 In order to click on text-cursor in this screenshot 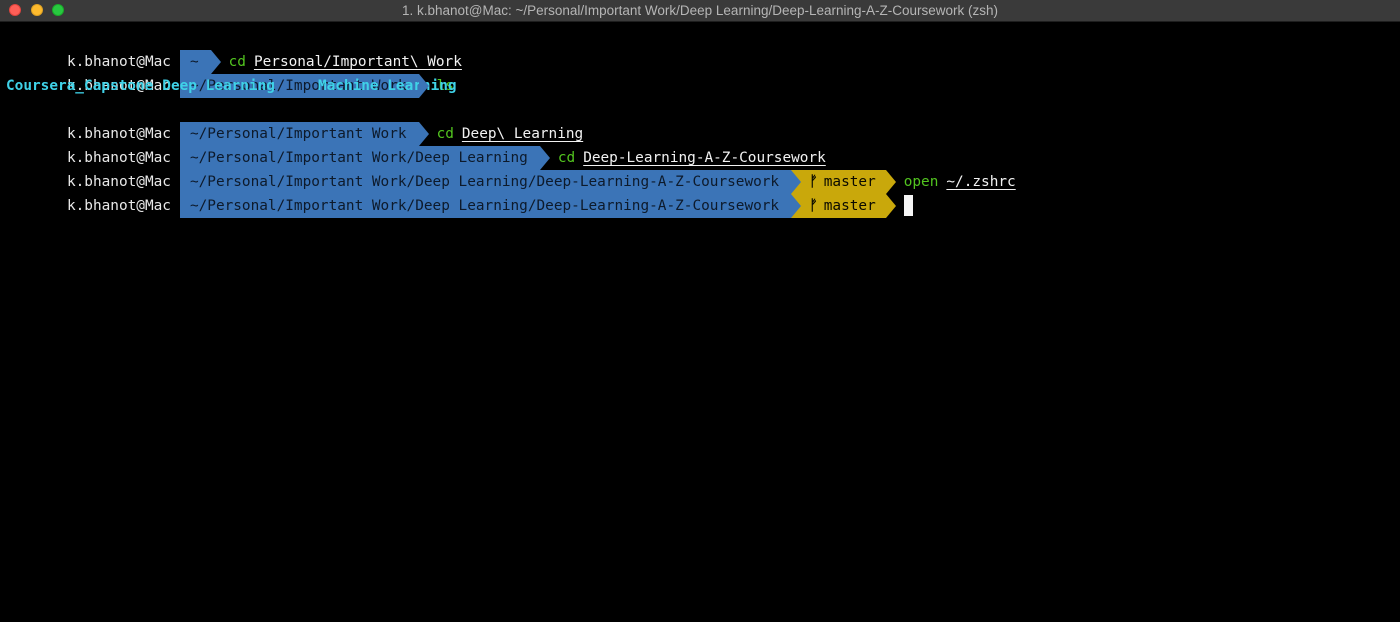, I will do `click(908, 205)`.